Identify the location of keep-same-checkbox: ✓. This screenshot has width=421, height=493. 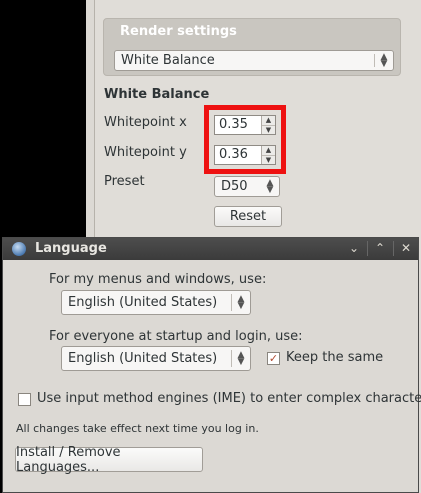
(273, 358).